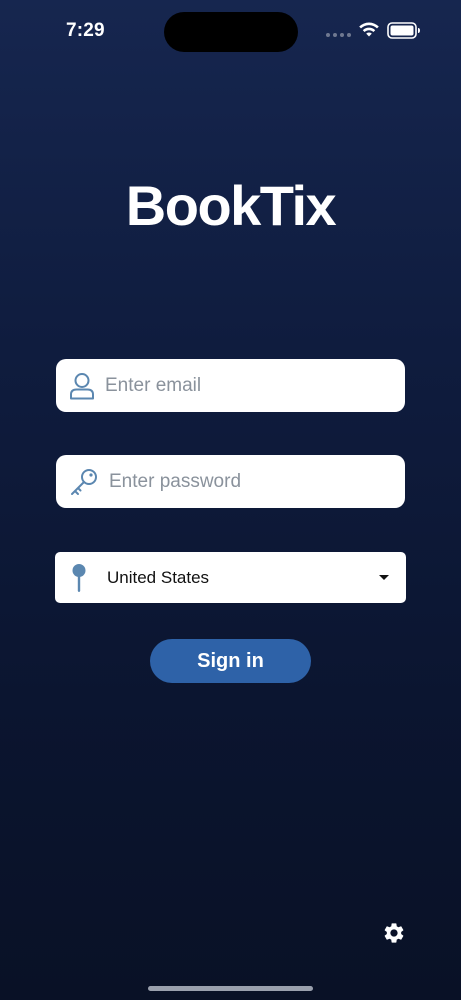 This screenshot has width=461, height=1000. What do you see at coordinates (79, 578) in the screenshot?
I see `location-pin-icon` at bounding box center [79, 578].